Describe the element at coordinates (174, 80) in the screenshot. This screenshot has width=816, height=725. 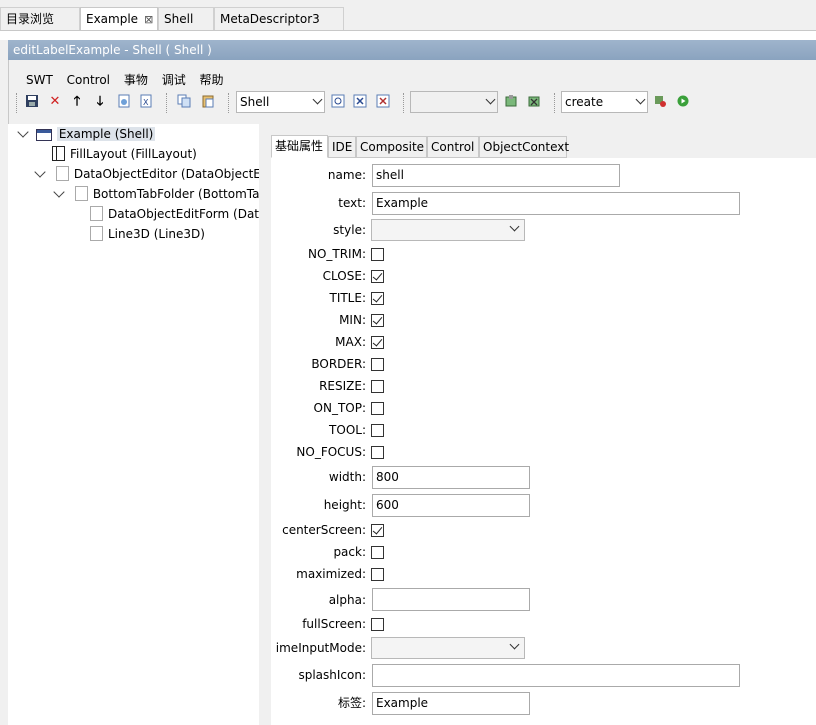
I see `menu-debug: 调试` at that location.